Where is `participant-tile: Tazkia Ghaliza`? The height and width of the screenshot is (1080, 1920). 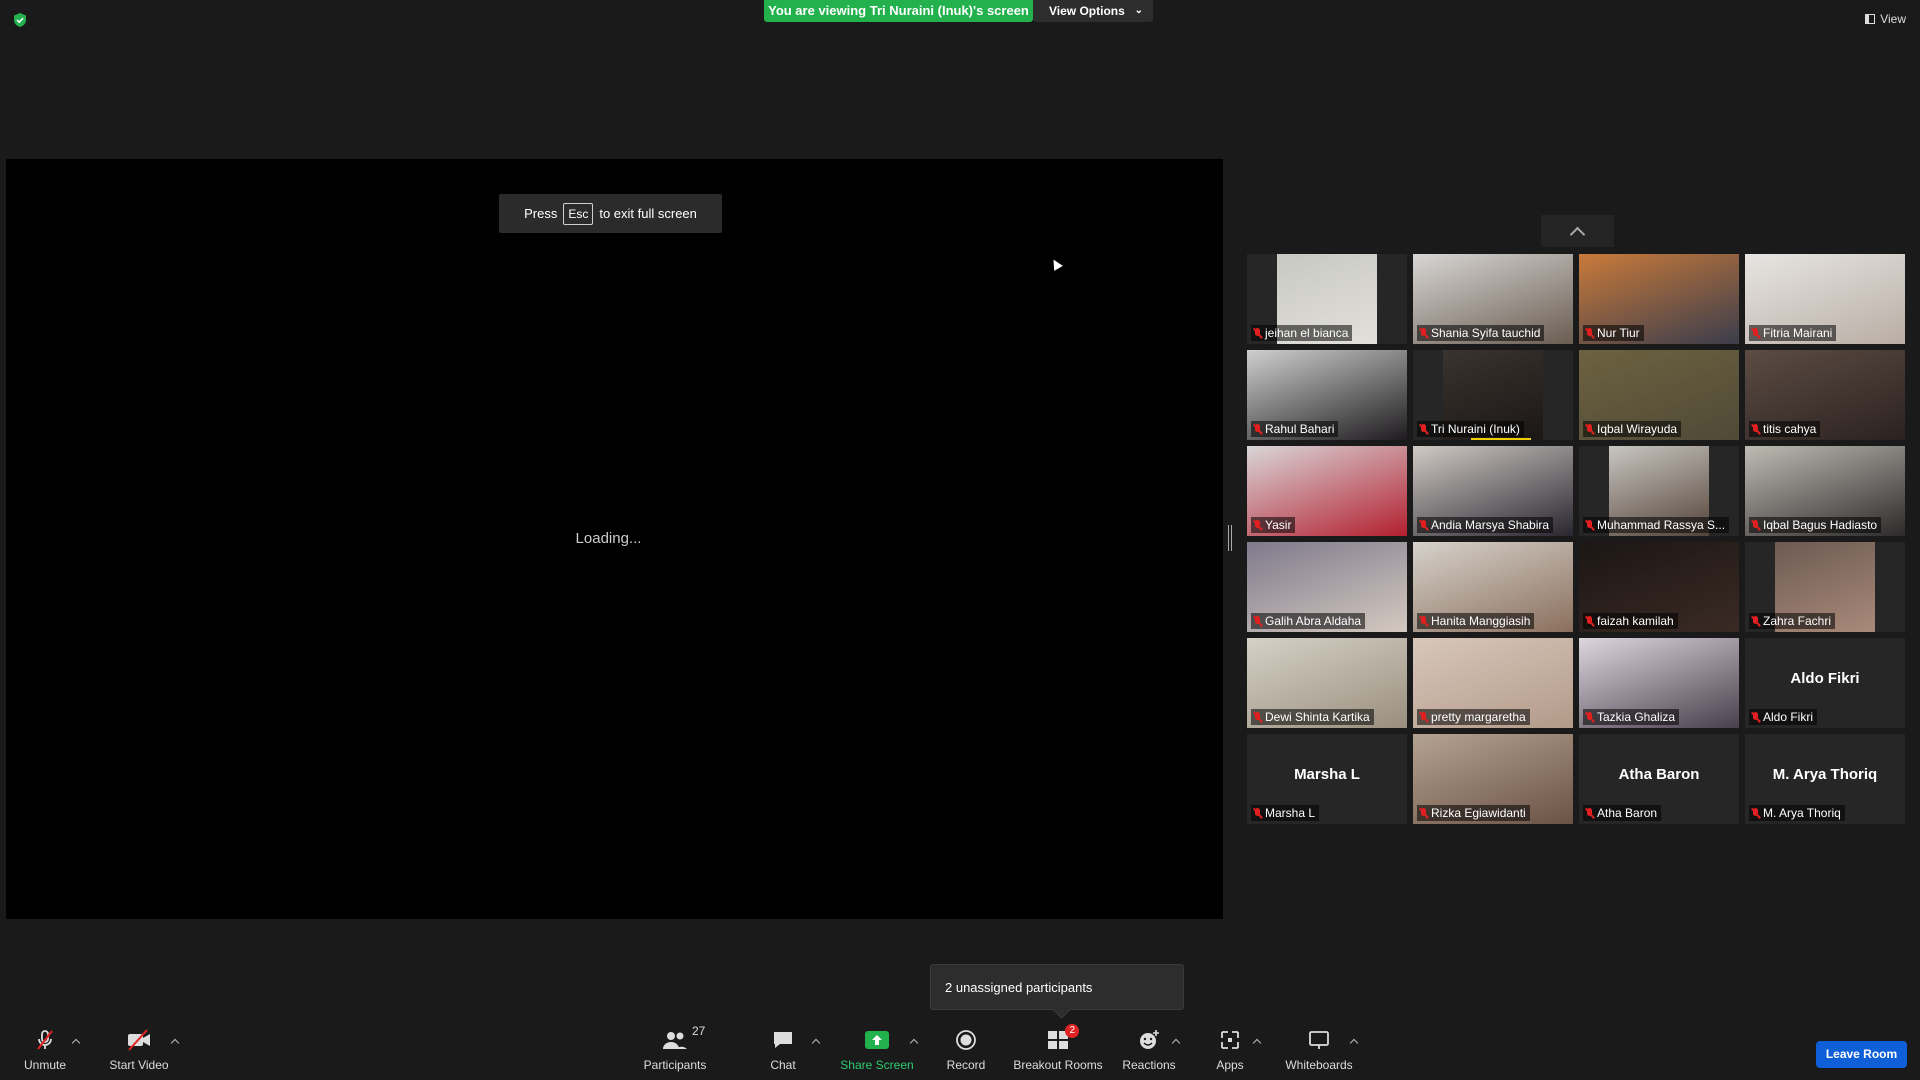 participant-tile: Tazkia Ghaliza is located at coordinates (1659, 683).